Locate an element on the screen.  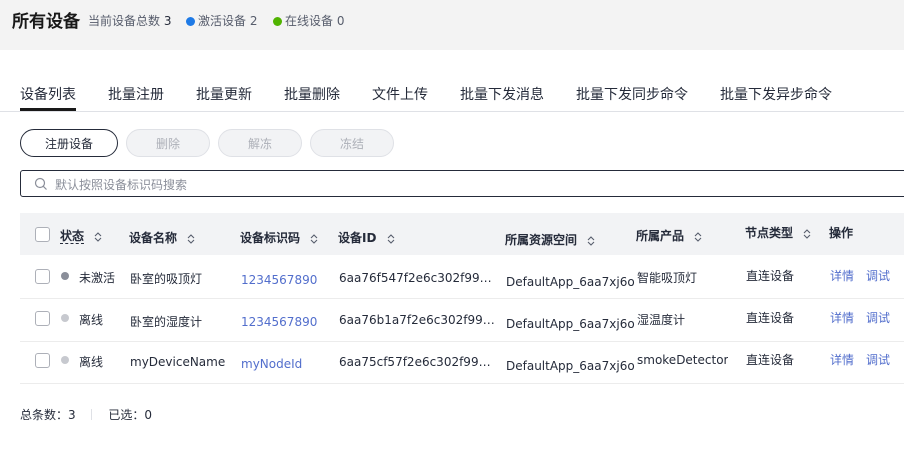
total-count-value: 3 is located at coordinates (72, 415).